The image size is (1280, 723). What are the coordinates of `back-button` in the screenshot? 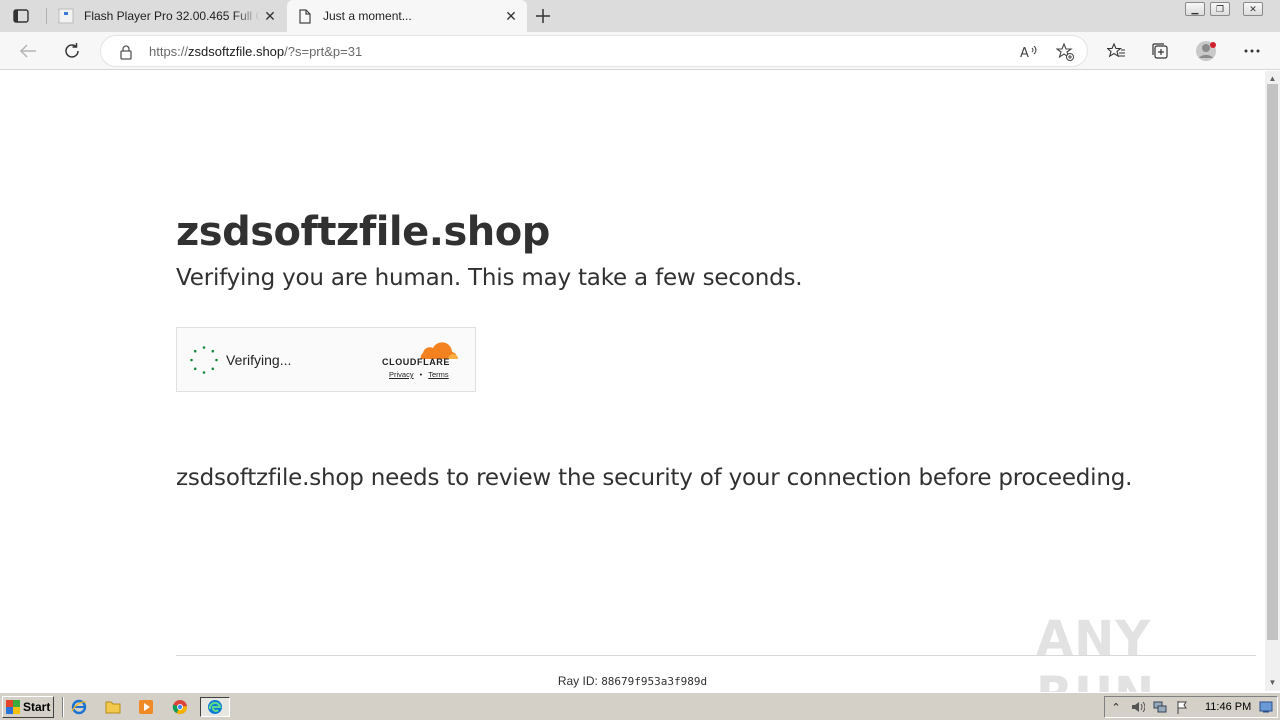 It's located at (28, 51).